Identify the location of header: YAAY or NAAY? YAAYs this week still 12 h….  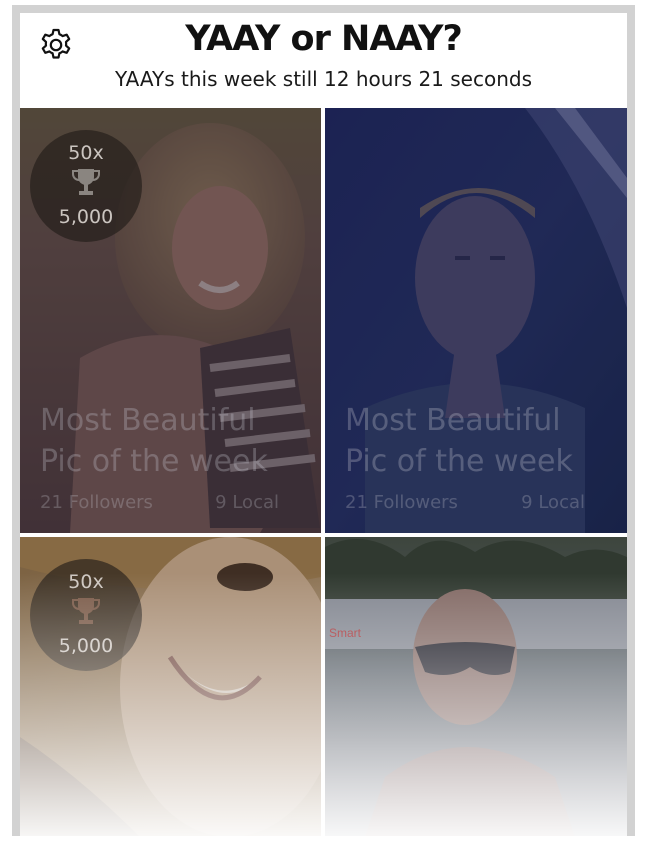
(323, 60).